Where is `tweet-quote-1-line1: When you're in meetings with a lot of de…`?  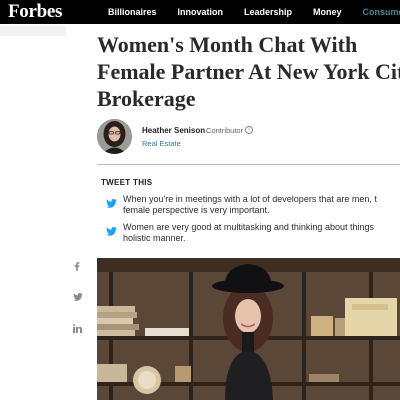
tweet-quote-1-line1: When you're in meetings with a lot of de… is located at coordinates (250, 199).